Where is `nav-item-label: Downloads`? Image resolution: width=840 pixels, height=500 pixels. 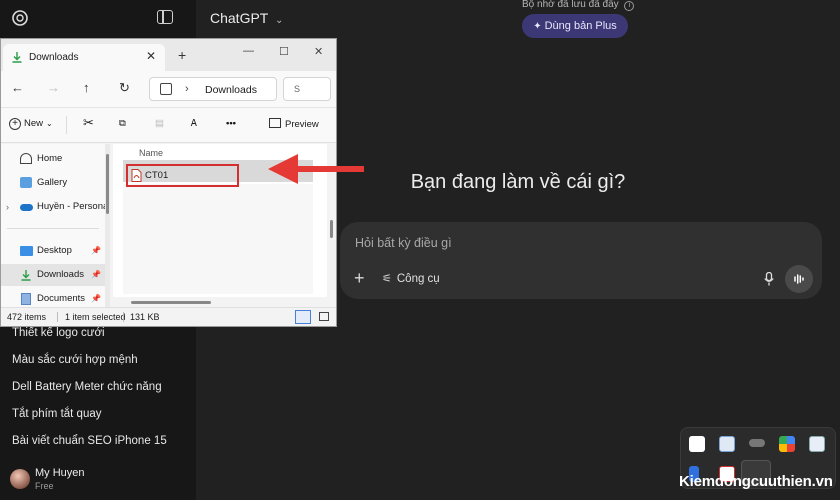
nav-item-label: Downloads is located at coordinates (60, 274).